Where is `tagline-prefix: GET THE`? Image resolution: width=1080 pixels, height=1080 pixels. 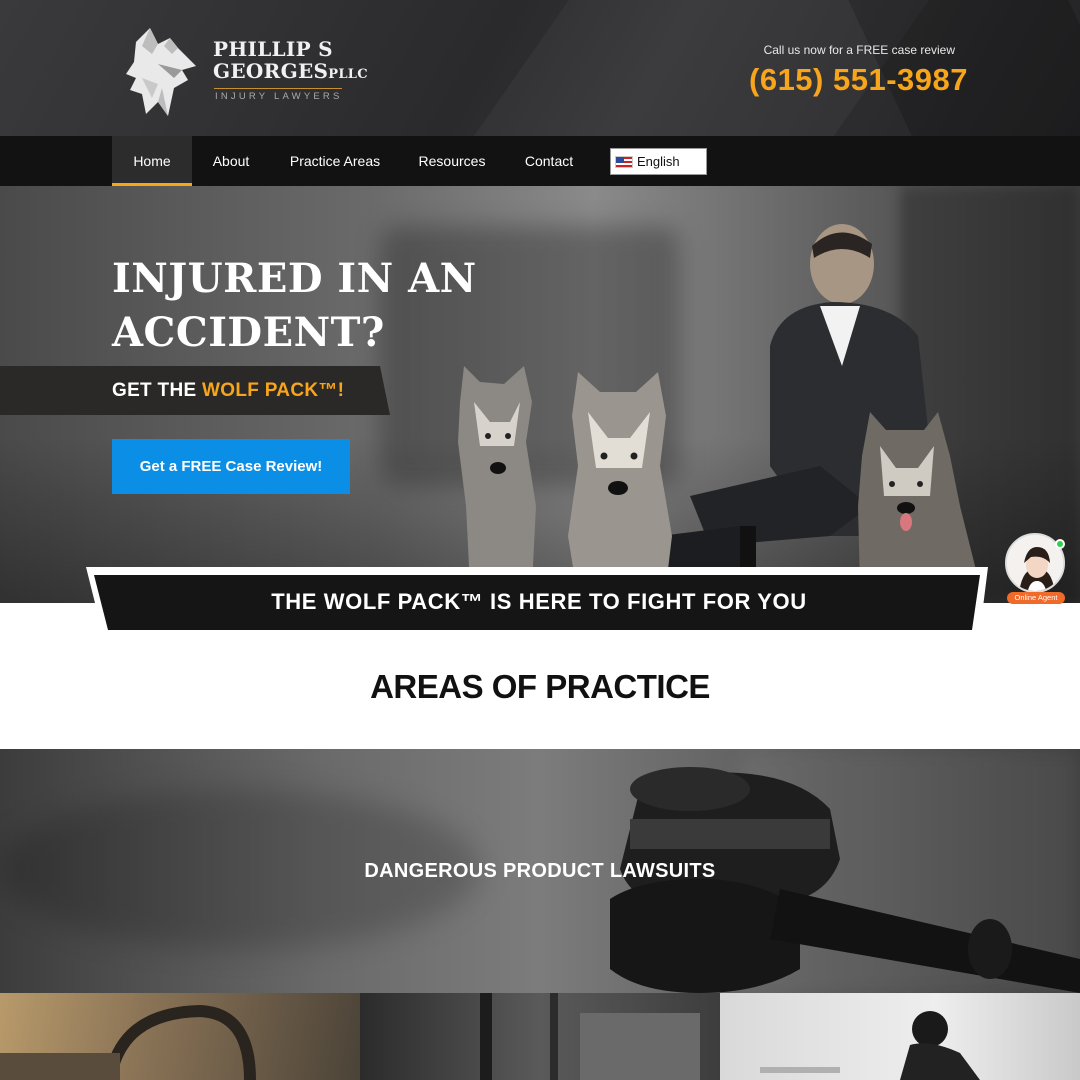
tagline-prefix: GET THE is located at coordinates (154, 390).